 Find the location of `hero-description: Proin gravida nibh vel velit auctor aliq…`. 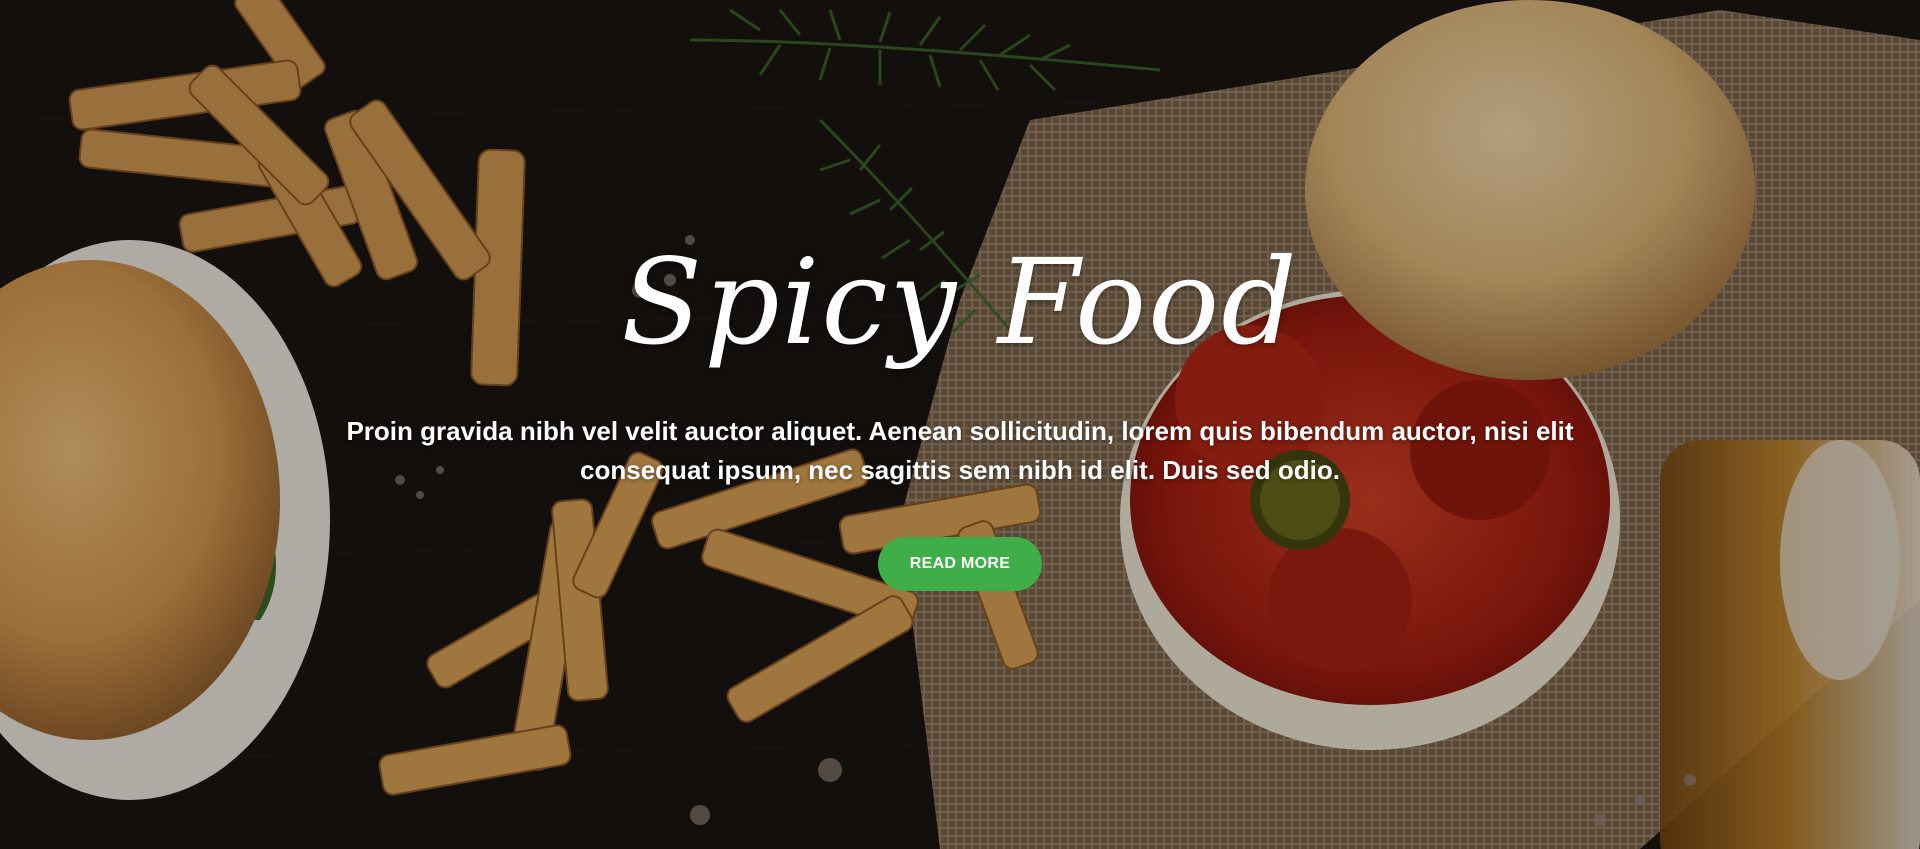

hero-description: Proin gravida nibh vel velit auctor aliq… is located at coordinates (960, 450).